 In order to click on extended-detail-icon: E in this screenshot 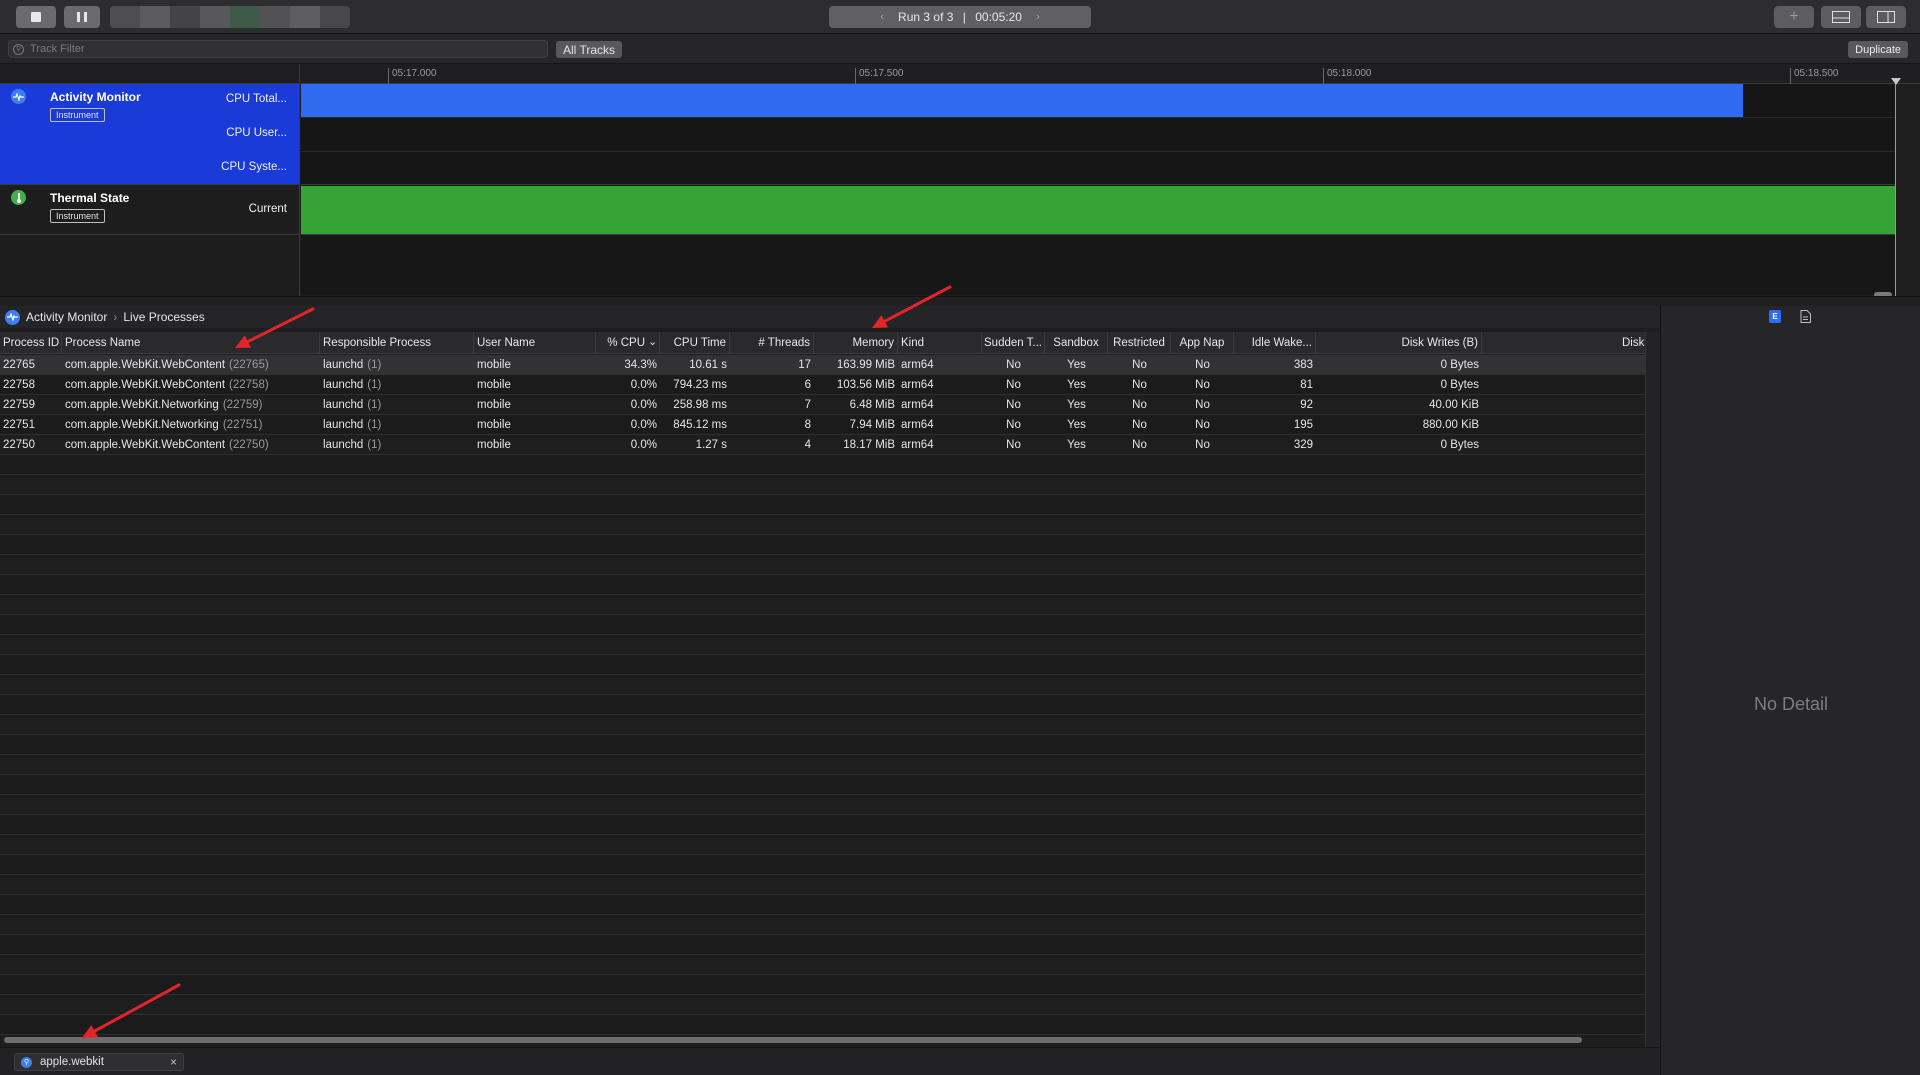, I will do `click(1775, 316)`.